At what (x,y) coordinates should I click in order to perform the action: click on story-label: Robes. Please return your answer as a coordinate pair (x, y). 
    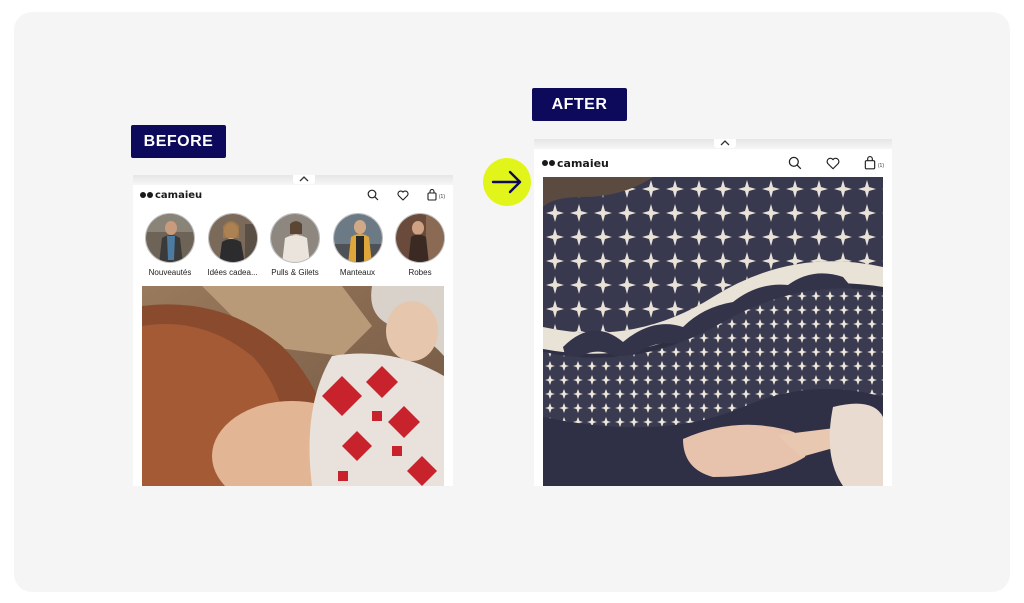
    Looking at the image, I should click on (420, 272).